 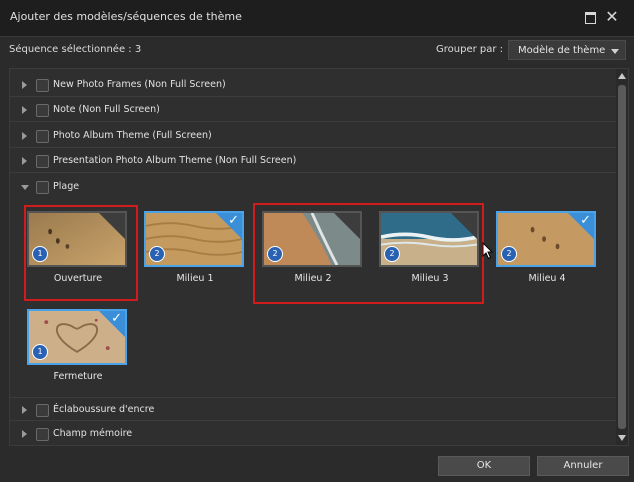 What do you see at coordinates (132, 135) in the screenshot?
I see `group-label: Photo Album Theme (Full Screen)` at bounding box center [132, 135].